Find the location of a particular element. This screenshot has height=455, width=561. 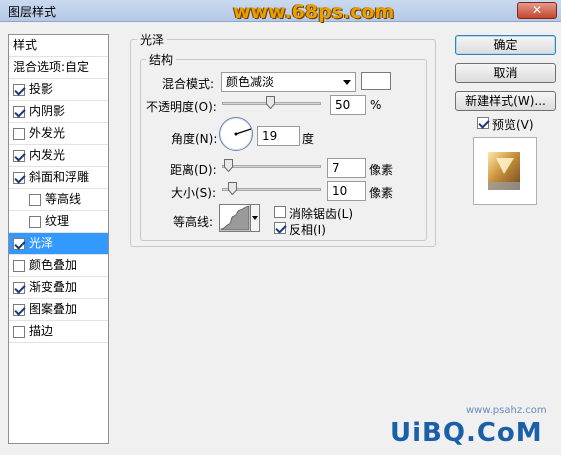

inner-glow-checkbox is located at coordinates (19, 156).